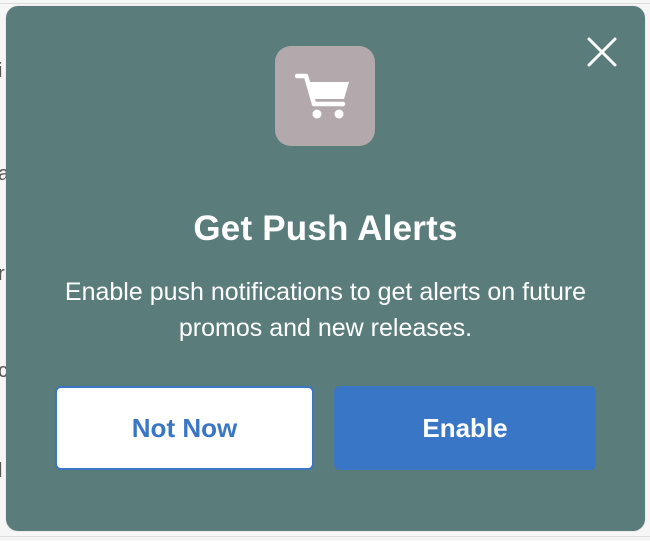  What do you see at coordinates (1, 71) in the screenshot?
I see `background-text-fragment: i` at bounding box center [1, 71].